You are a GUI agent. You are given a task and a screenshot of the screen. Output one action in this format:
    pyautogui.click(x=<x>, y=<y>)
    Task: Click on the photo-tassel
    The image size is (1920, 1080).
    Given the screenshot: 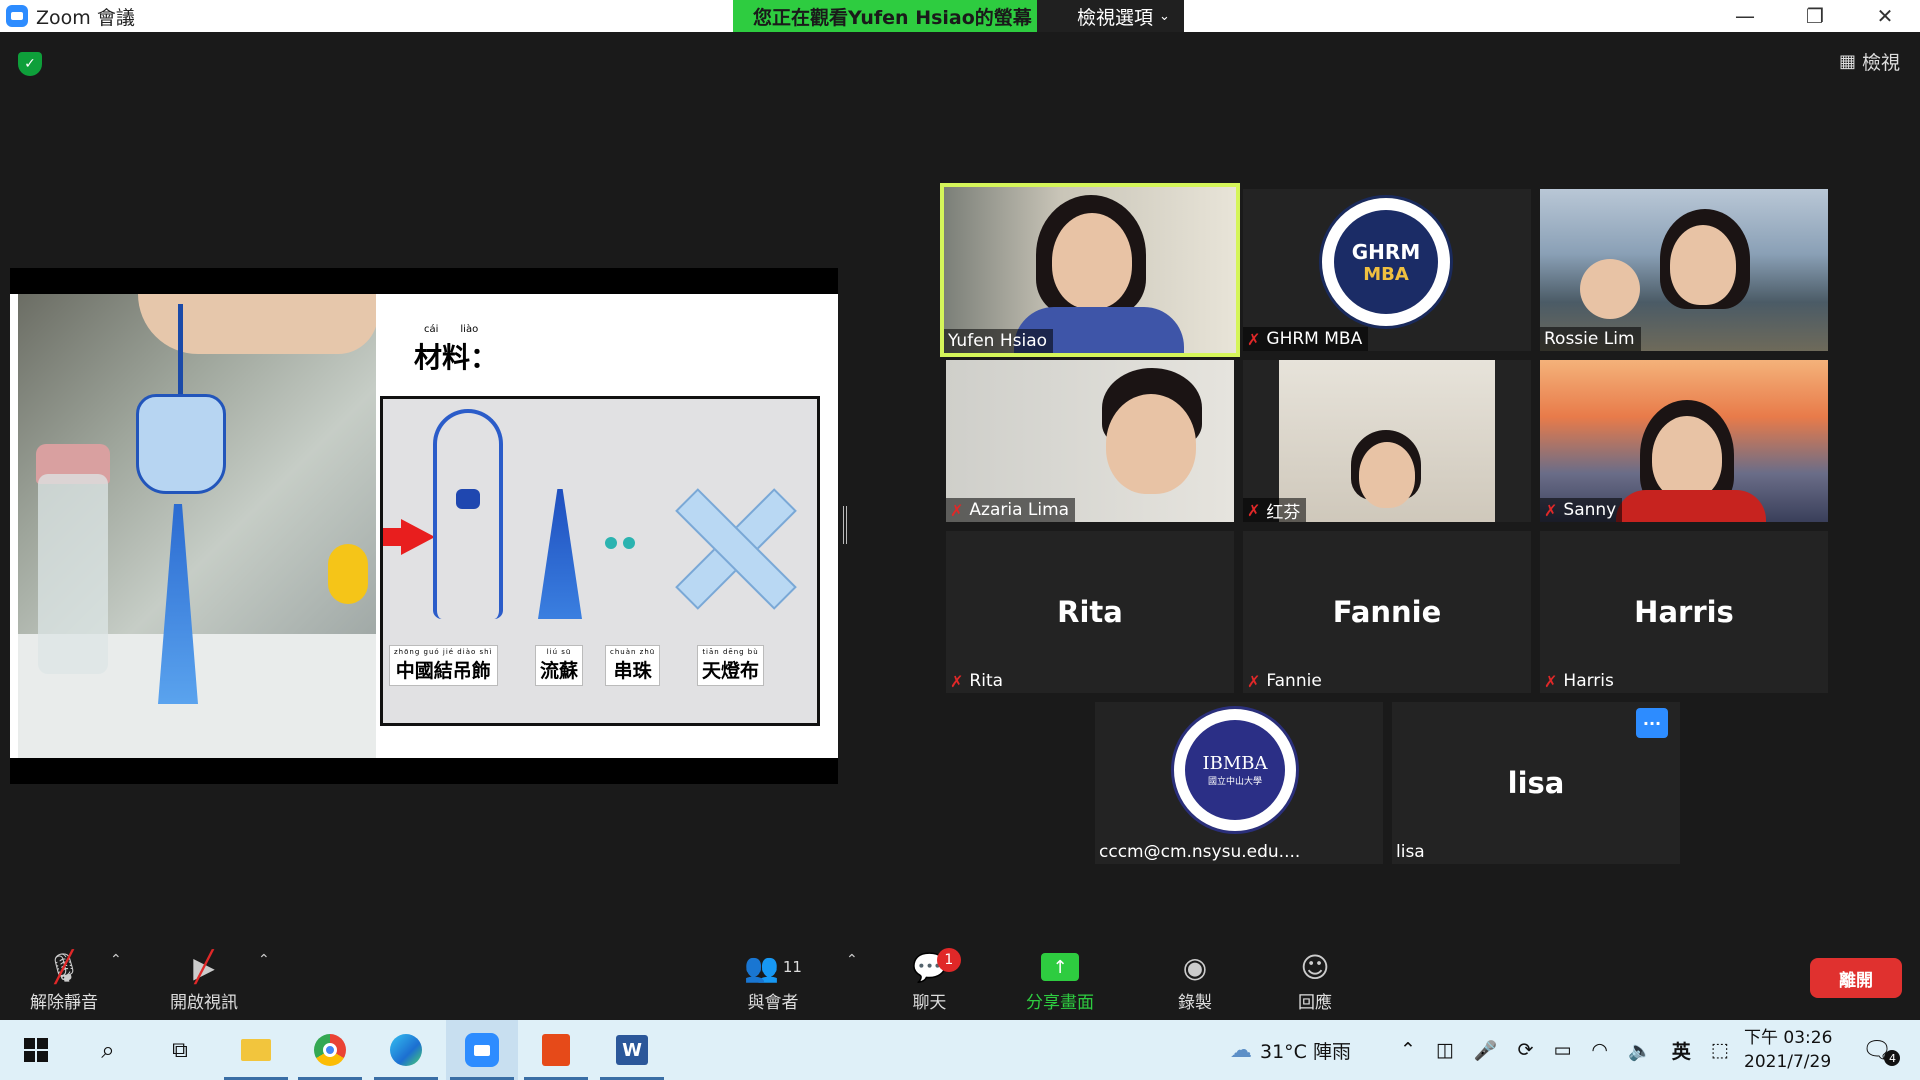 What is the action you would take?
    pyautogui.click(x=178, y=604)
    